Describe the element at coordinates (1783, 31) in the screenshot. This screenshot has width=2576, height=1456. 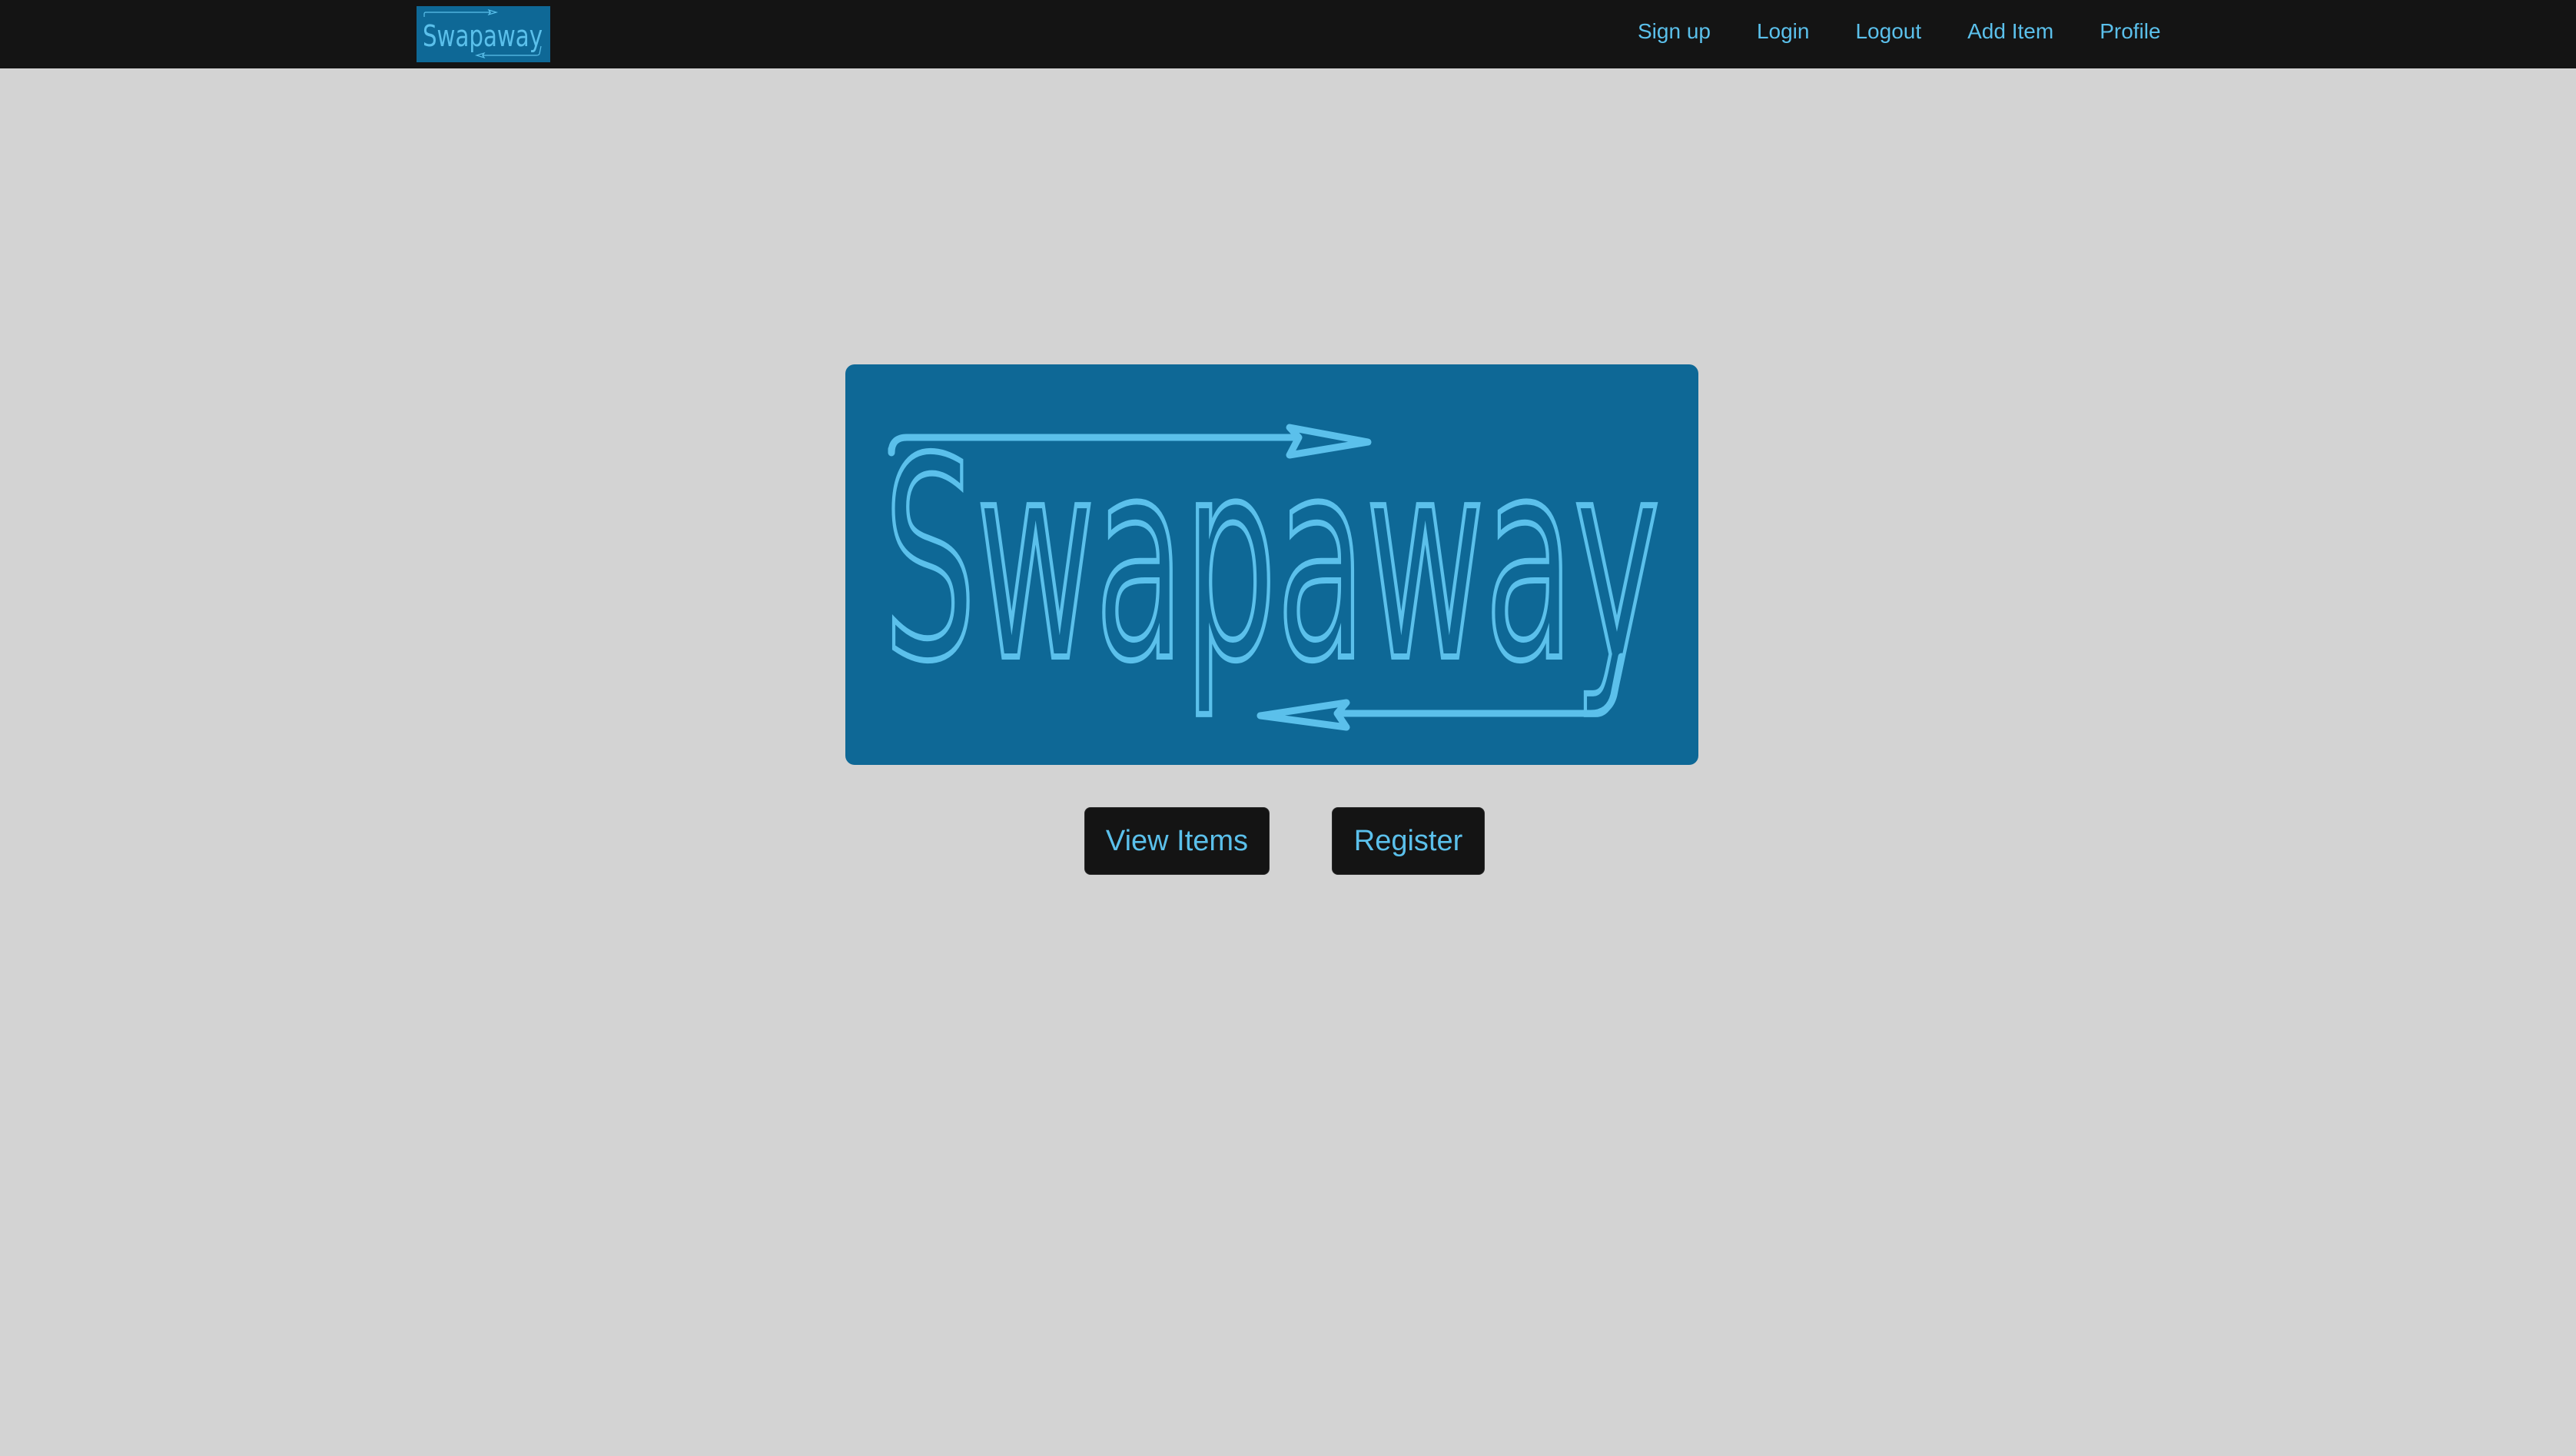
I see `nav-login-link: Login` at that location.